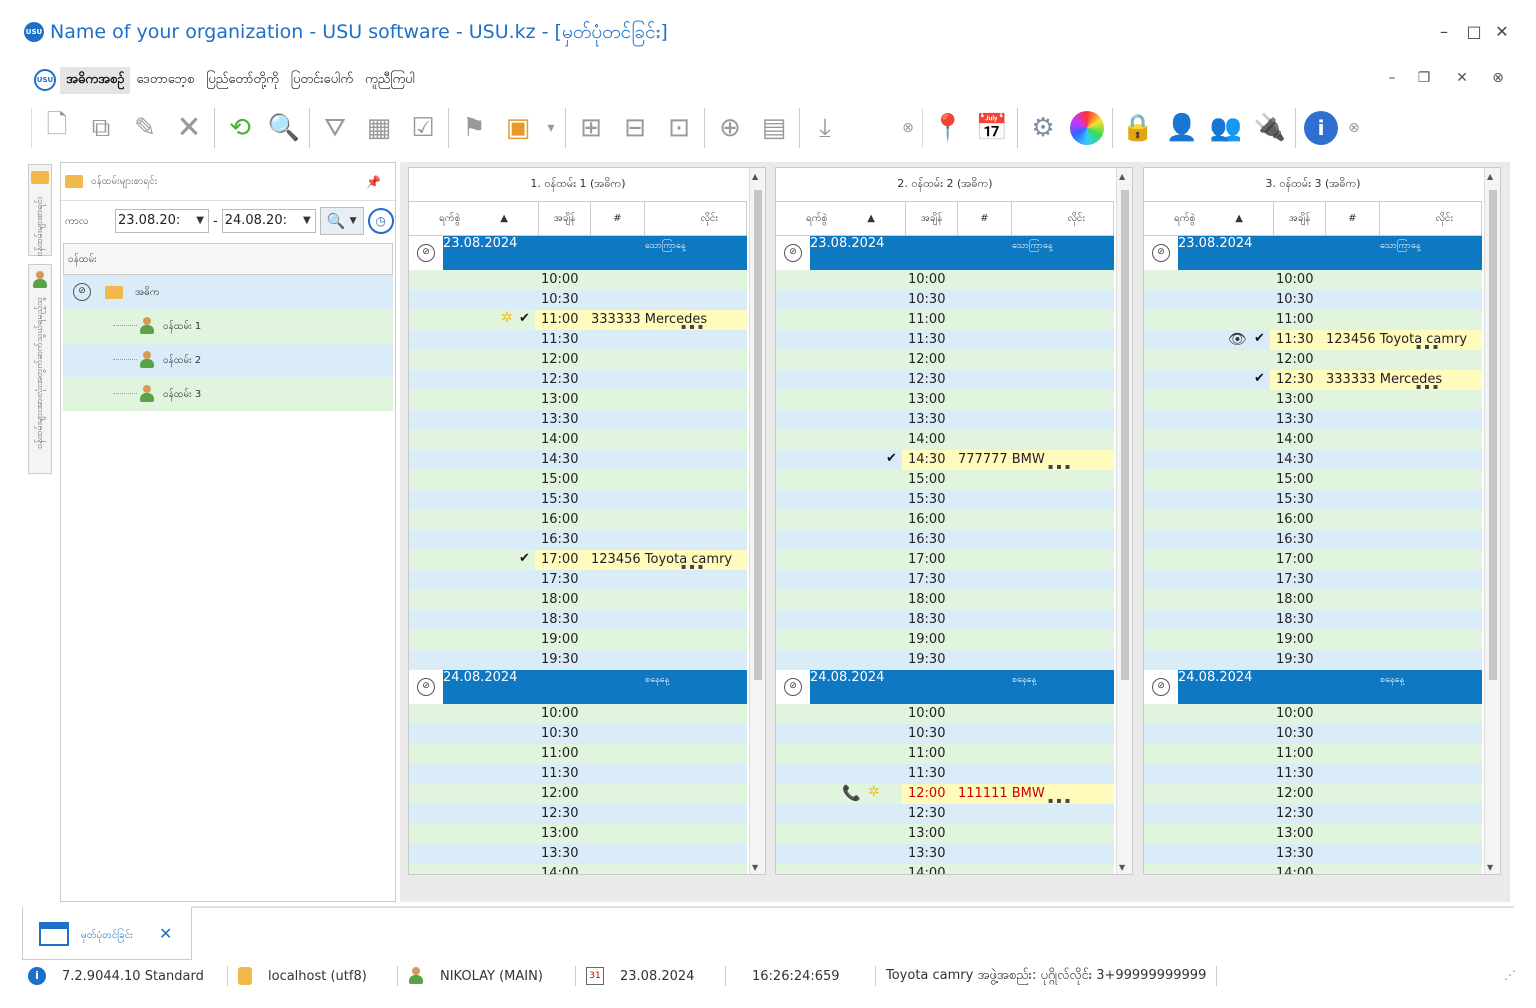  I want to click on header-number: #, so click(985, 218).